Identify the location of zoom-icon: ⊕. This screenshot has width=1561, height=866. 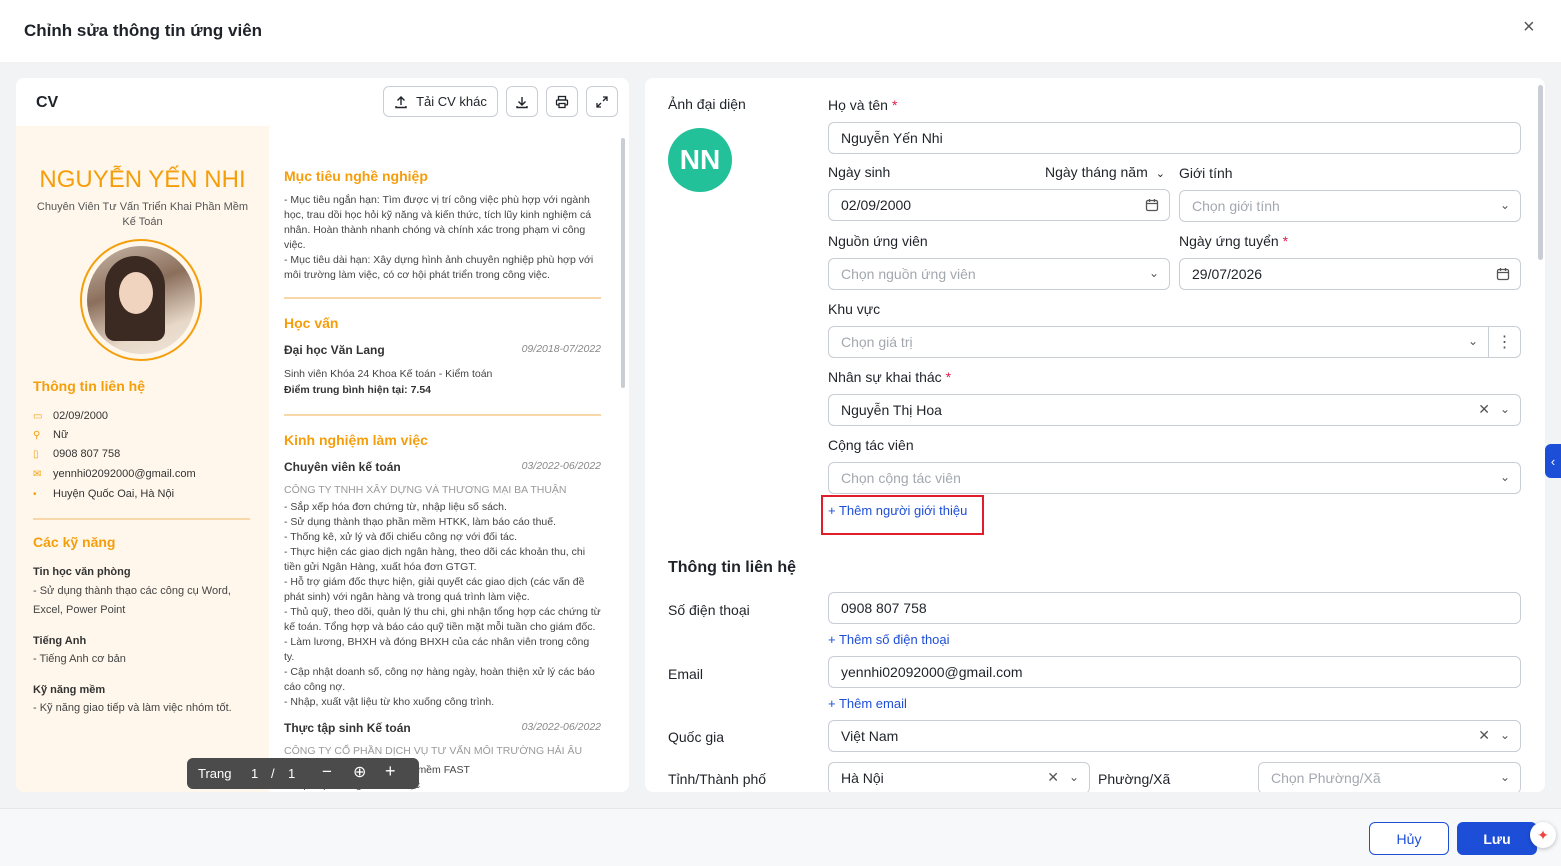
(359, 772).